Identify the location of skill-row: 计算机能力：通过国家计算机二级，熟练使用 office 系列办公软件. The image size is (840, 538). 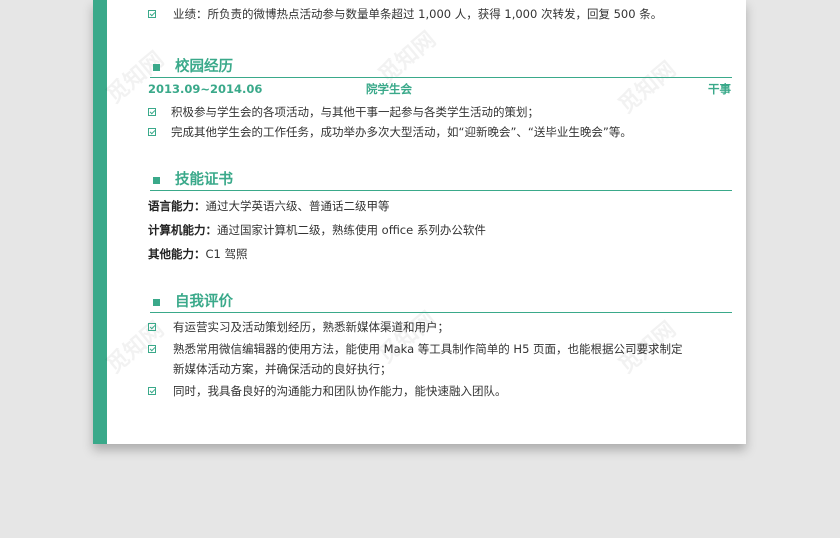
(317, 230).